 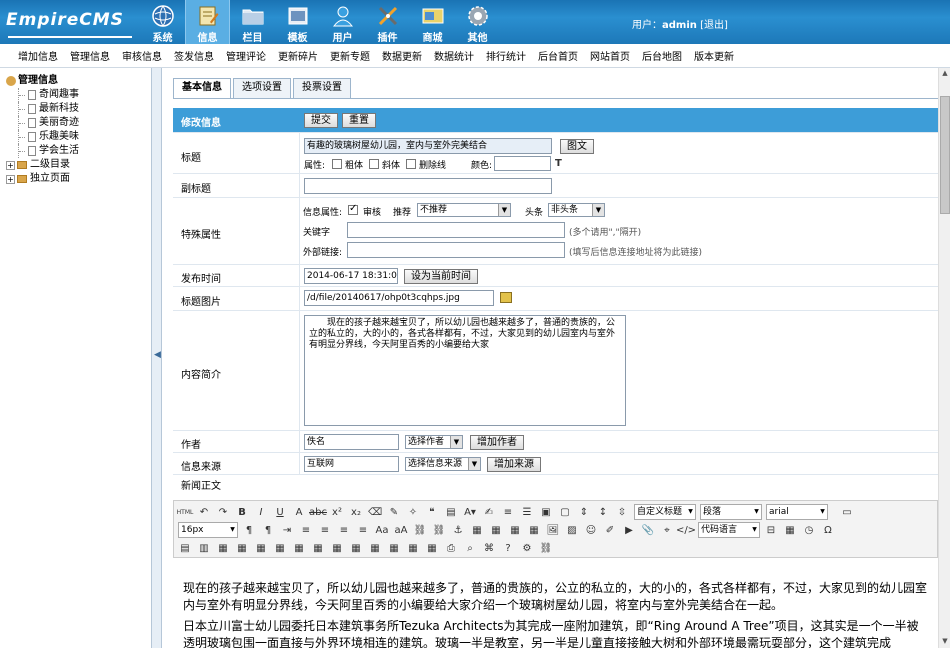 I want to click on set-current-time-button: 设为当前时间, so click(x=441, y=276).